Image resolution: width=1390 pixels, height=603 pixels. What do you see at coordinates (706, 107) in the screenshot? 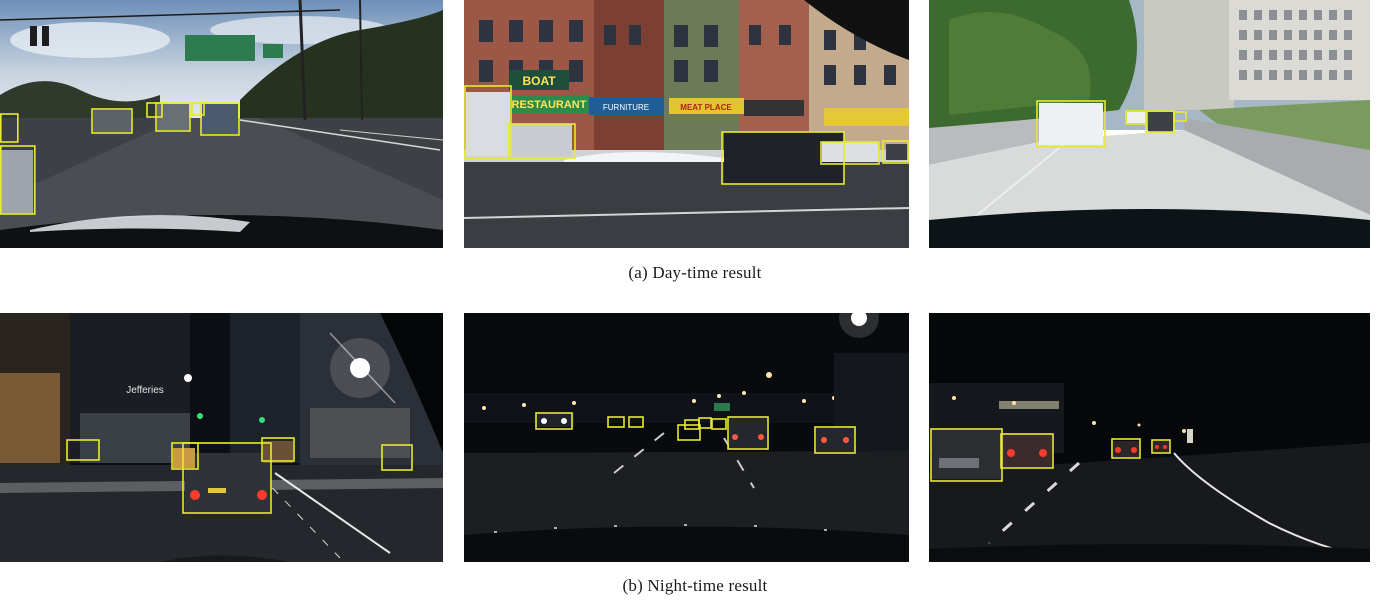
I see `meat-place-sign-text: MEAT PLACE` at bounding box center [706, 107].